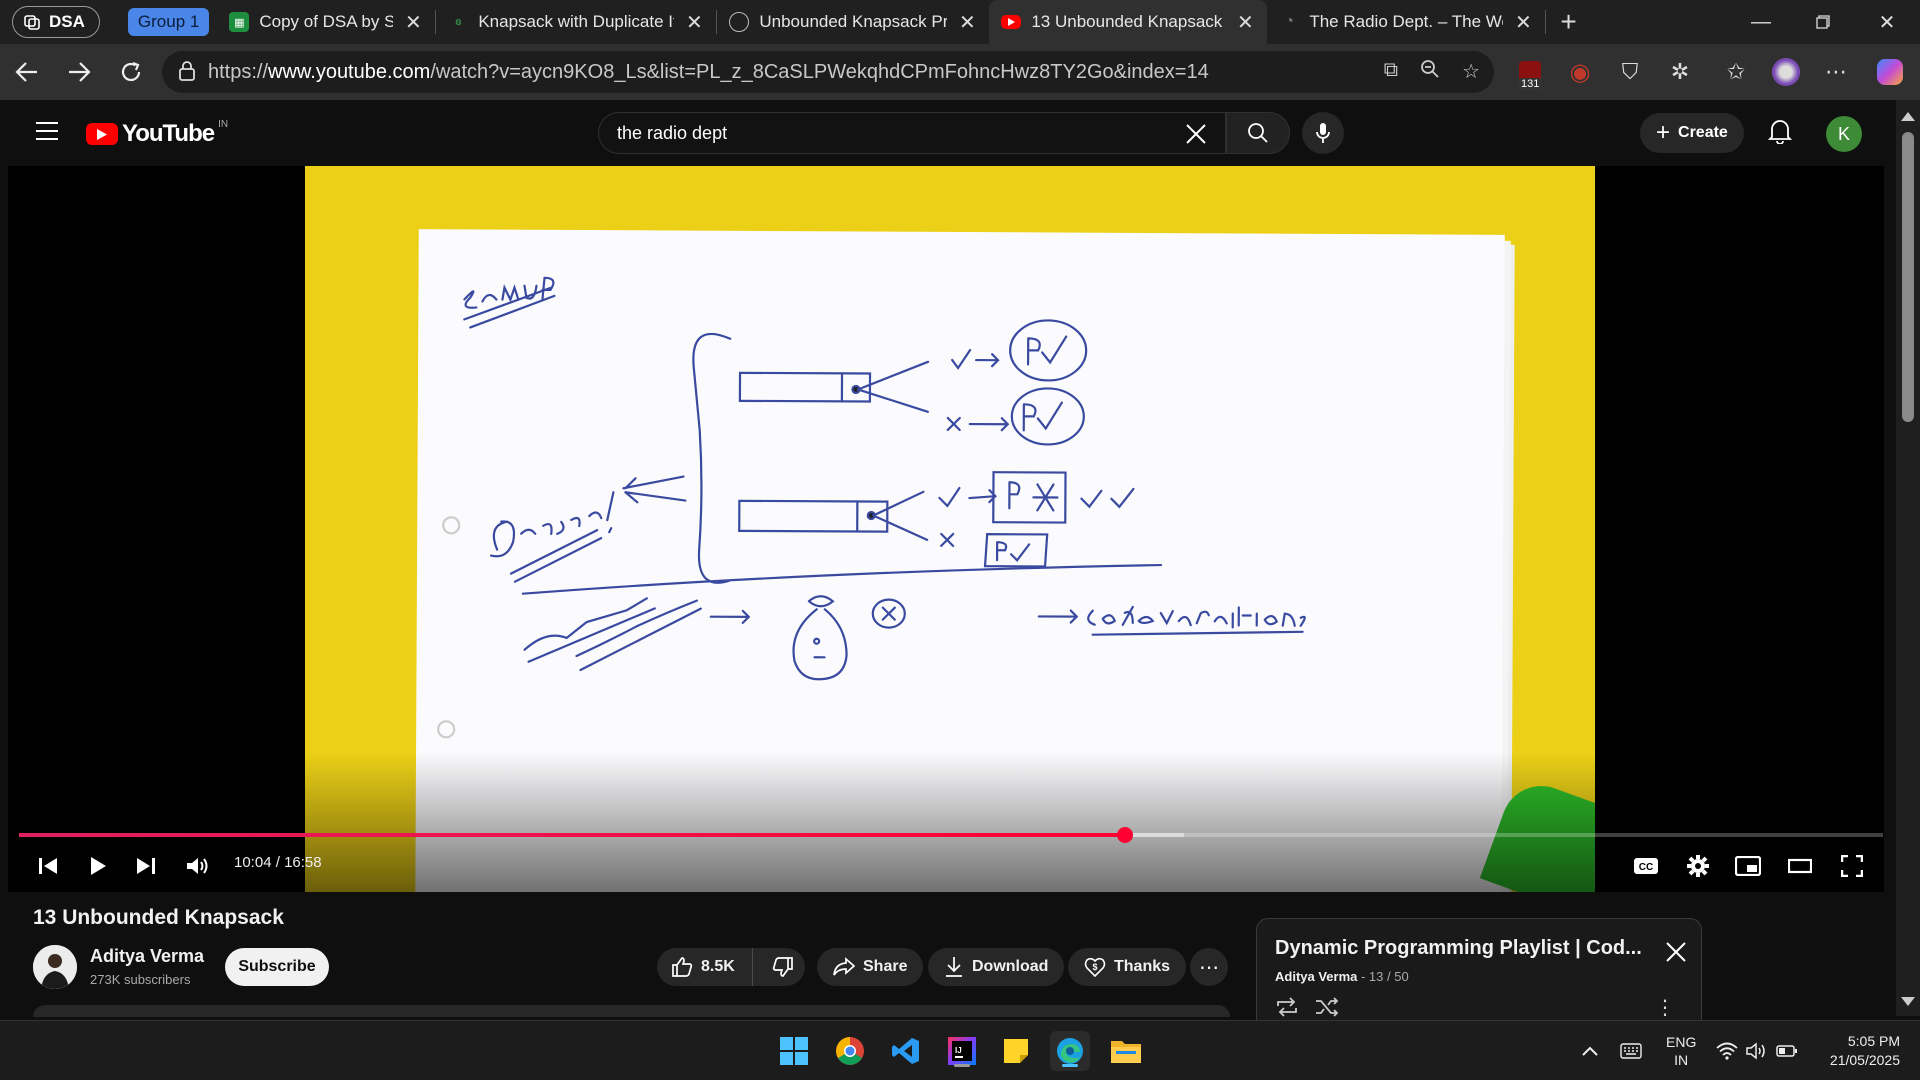 This screenshot has height=1080, width=1920. Describe the element at coordinates (146, 866) in the screenshot. I see `next-button` at that location.